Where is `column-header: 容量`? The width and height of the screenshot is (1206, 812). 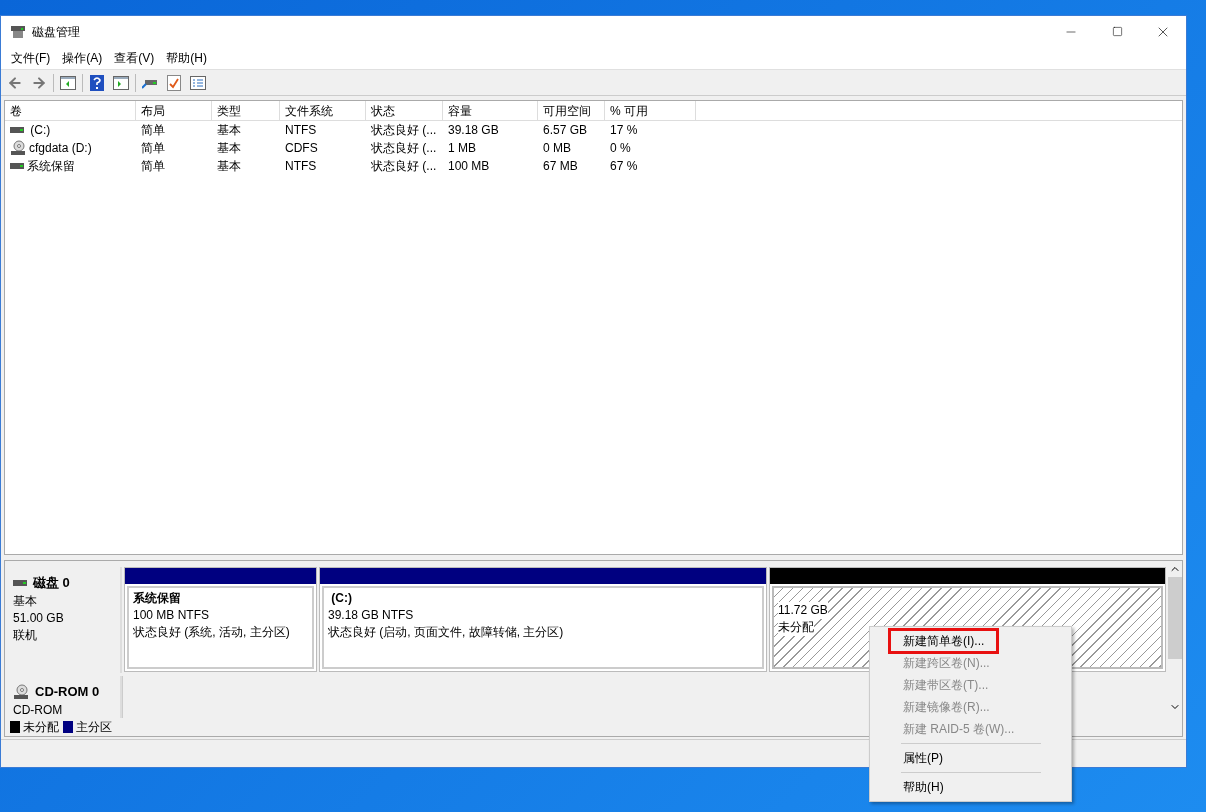 column-header: 容量 is located at coordinates (490, 110).